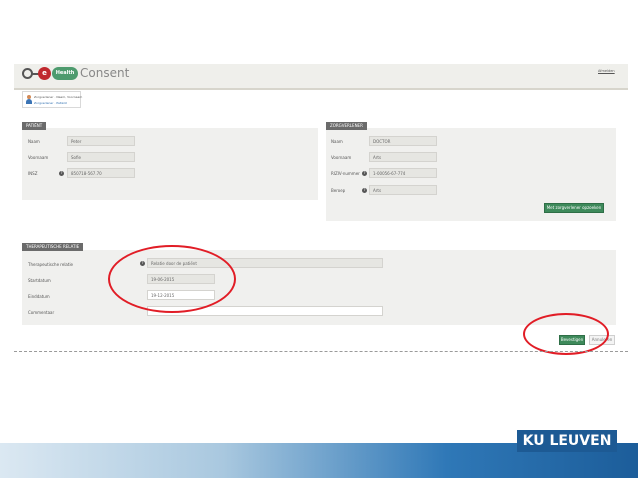 Image resolution: width=638 pixels, height=478 pixels. What do you see at coordinates (29, 100) in the screenshot?
I see `user-avatar-icon` at bounding box center [29, 100].